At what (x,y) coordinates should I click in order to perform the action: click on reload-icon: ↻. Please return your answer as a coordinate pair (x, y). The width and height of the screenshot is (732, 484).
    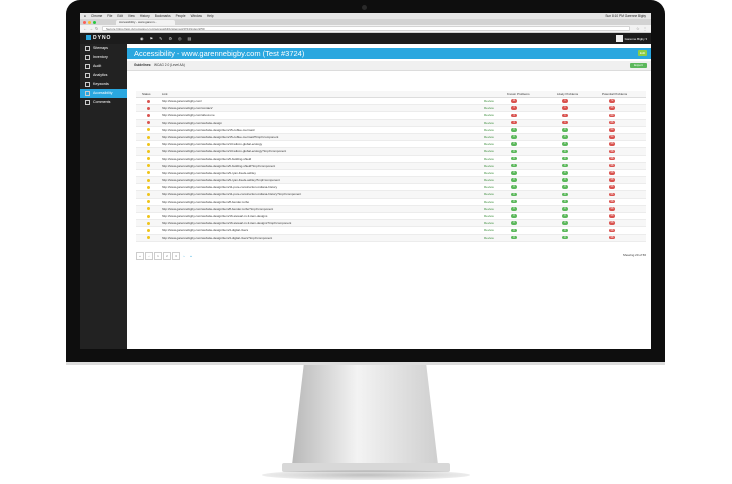
    Looking at the image, I should click on (96, 28).